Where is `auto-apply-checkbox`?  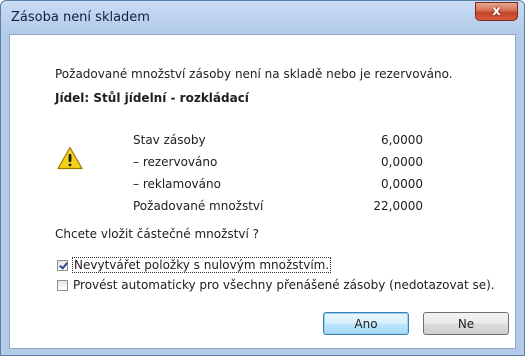
auto-apply-checkbox is located at coordinates (62, 285).